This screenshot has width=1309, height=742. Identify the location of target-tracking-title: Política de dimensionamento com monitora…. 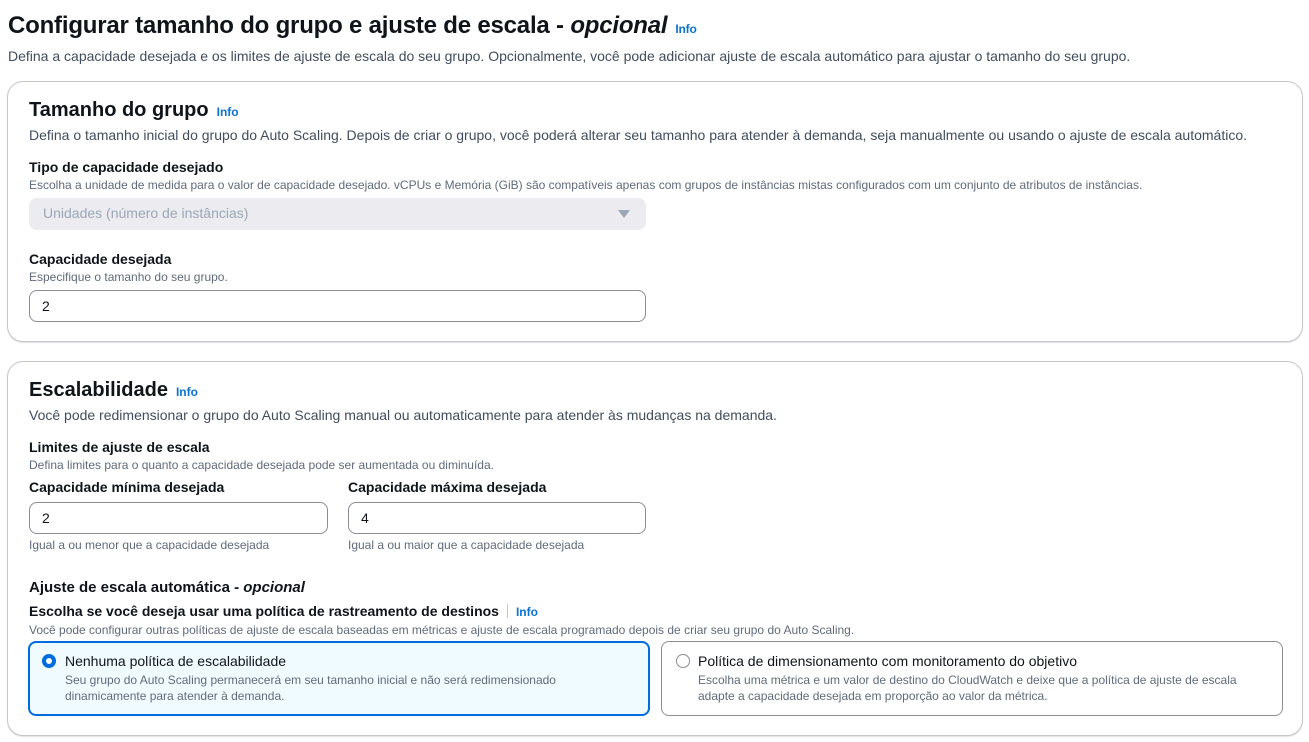
(887, 661).